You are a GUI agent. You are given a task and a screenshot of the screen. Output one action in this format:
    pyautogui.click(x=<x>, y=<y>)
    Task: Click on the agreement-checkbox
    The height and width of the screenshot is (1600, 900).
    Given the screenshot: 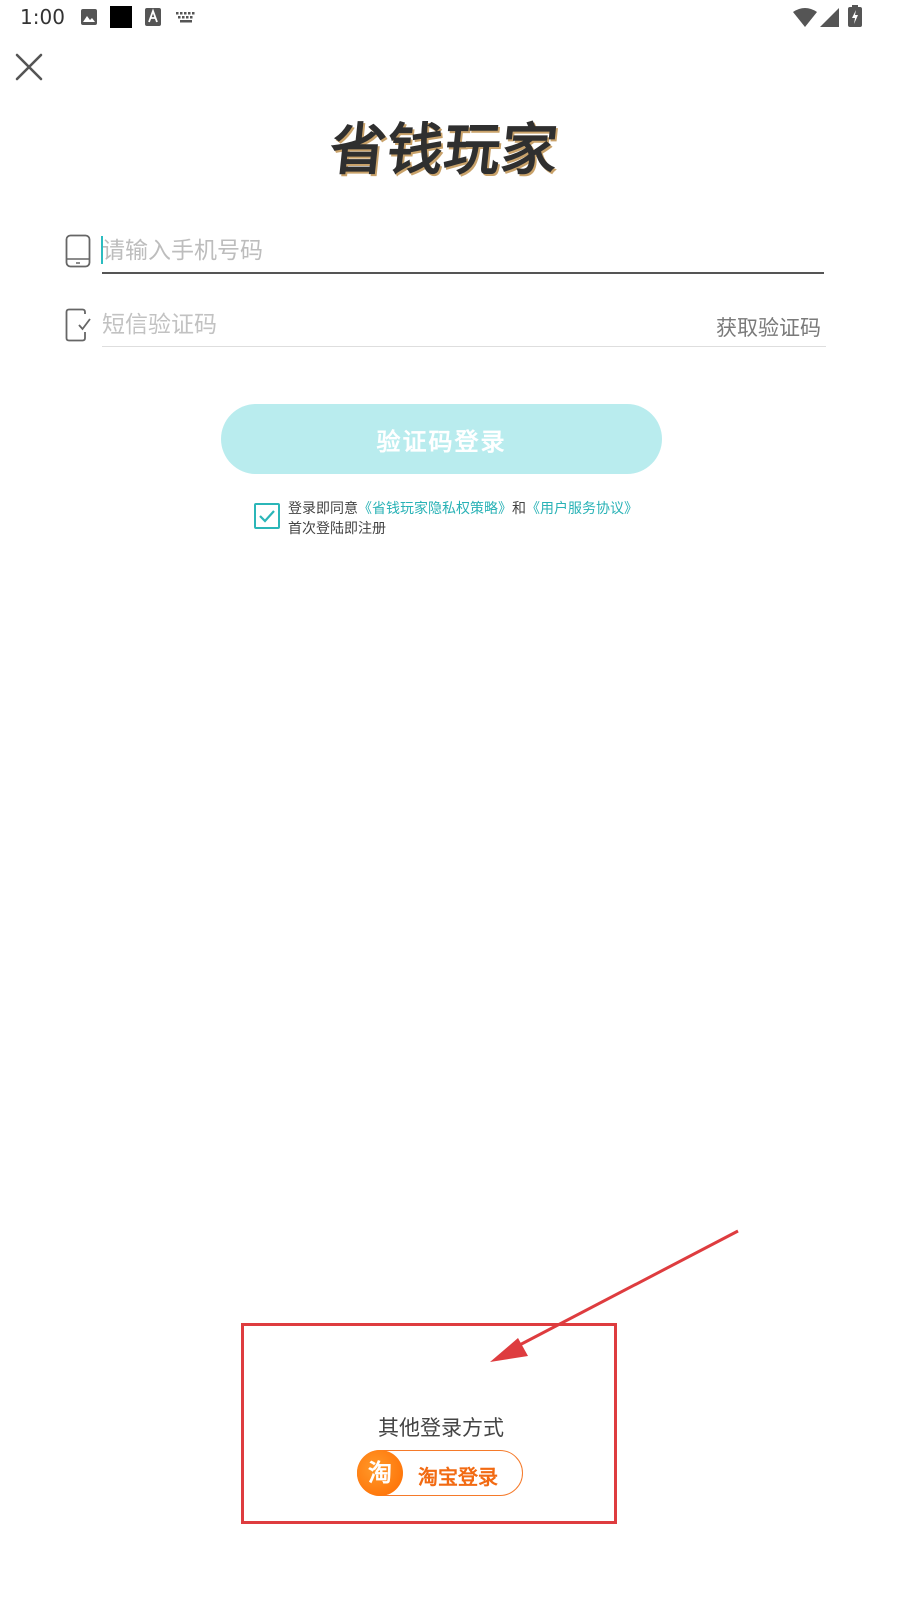 What is the action you would take?
    pyautogui.click(x=267, y=516)
    